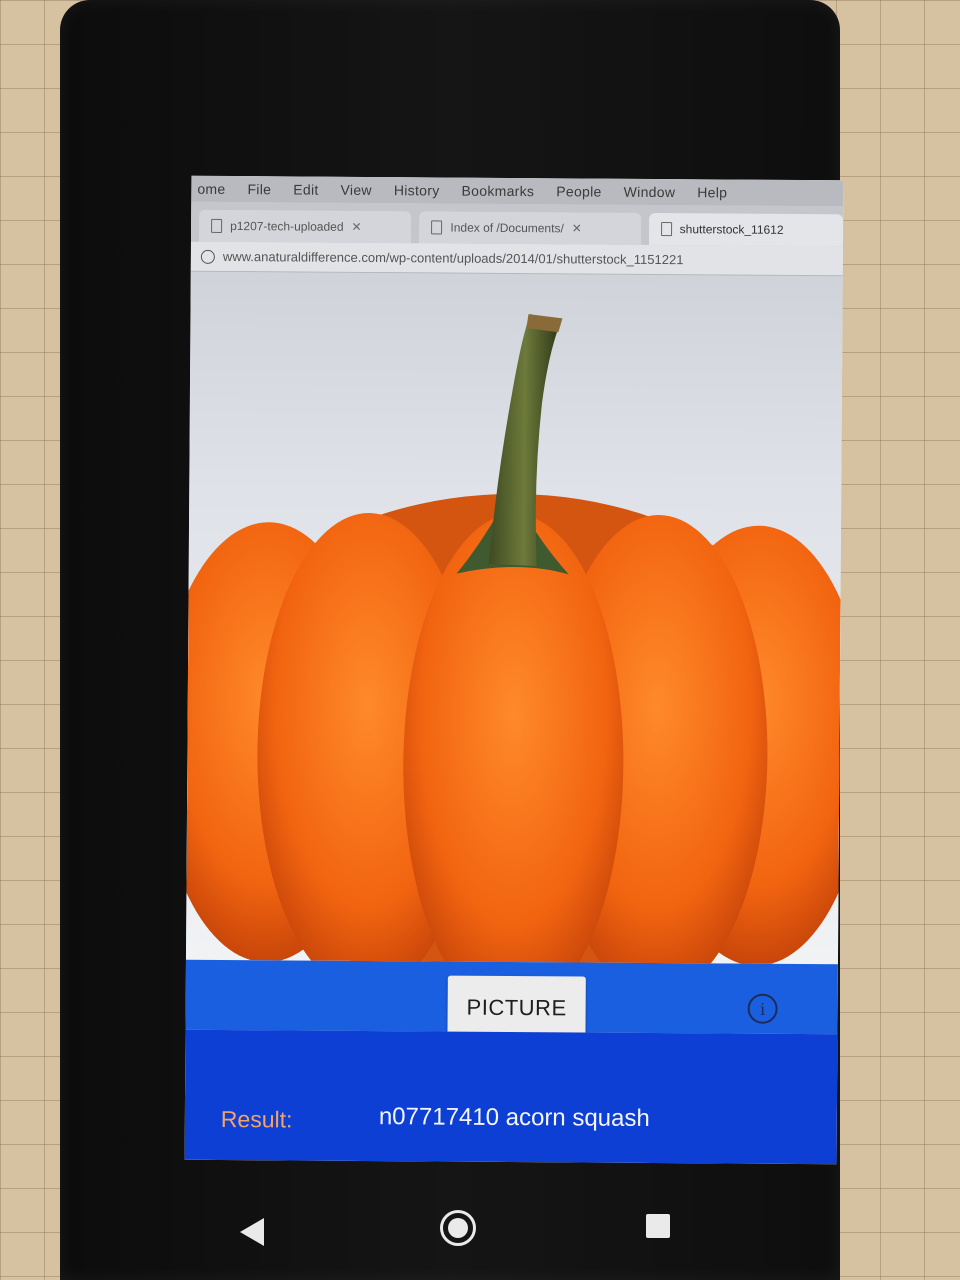 The image size is (960, 1280). Describe the element at coordinates (658, 1226) in the screenshot. I see `recents-square-icon` at that location.